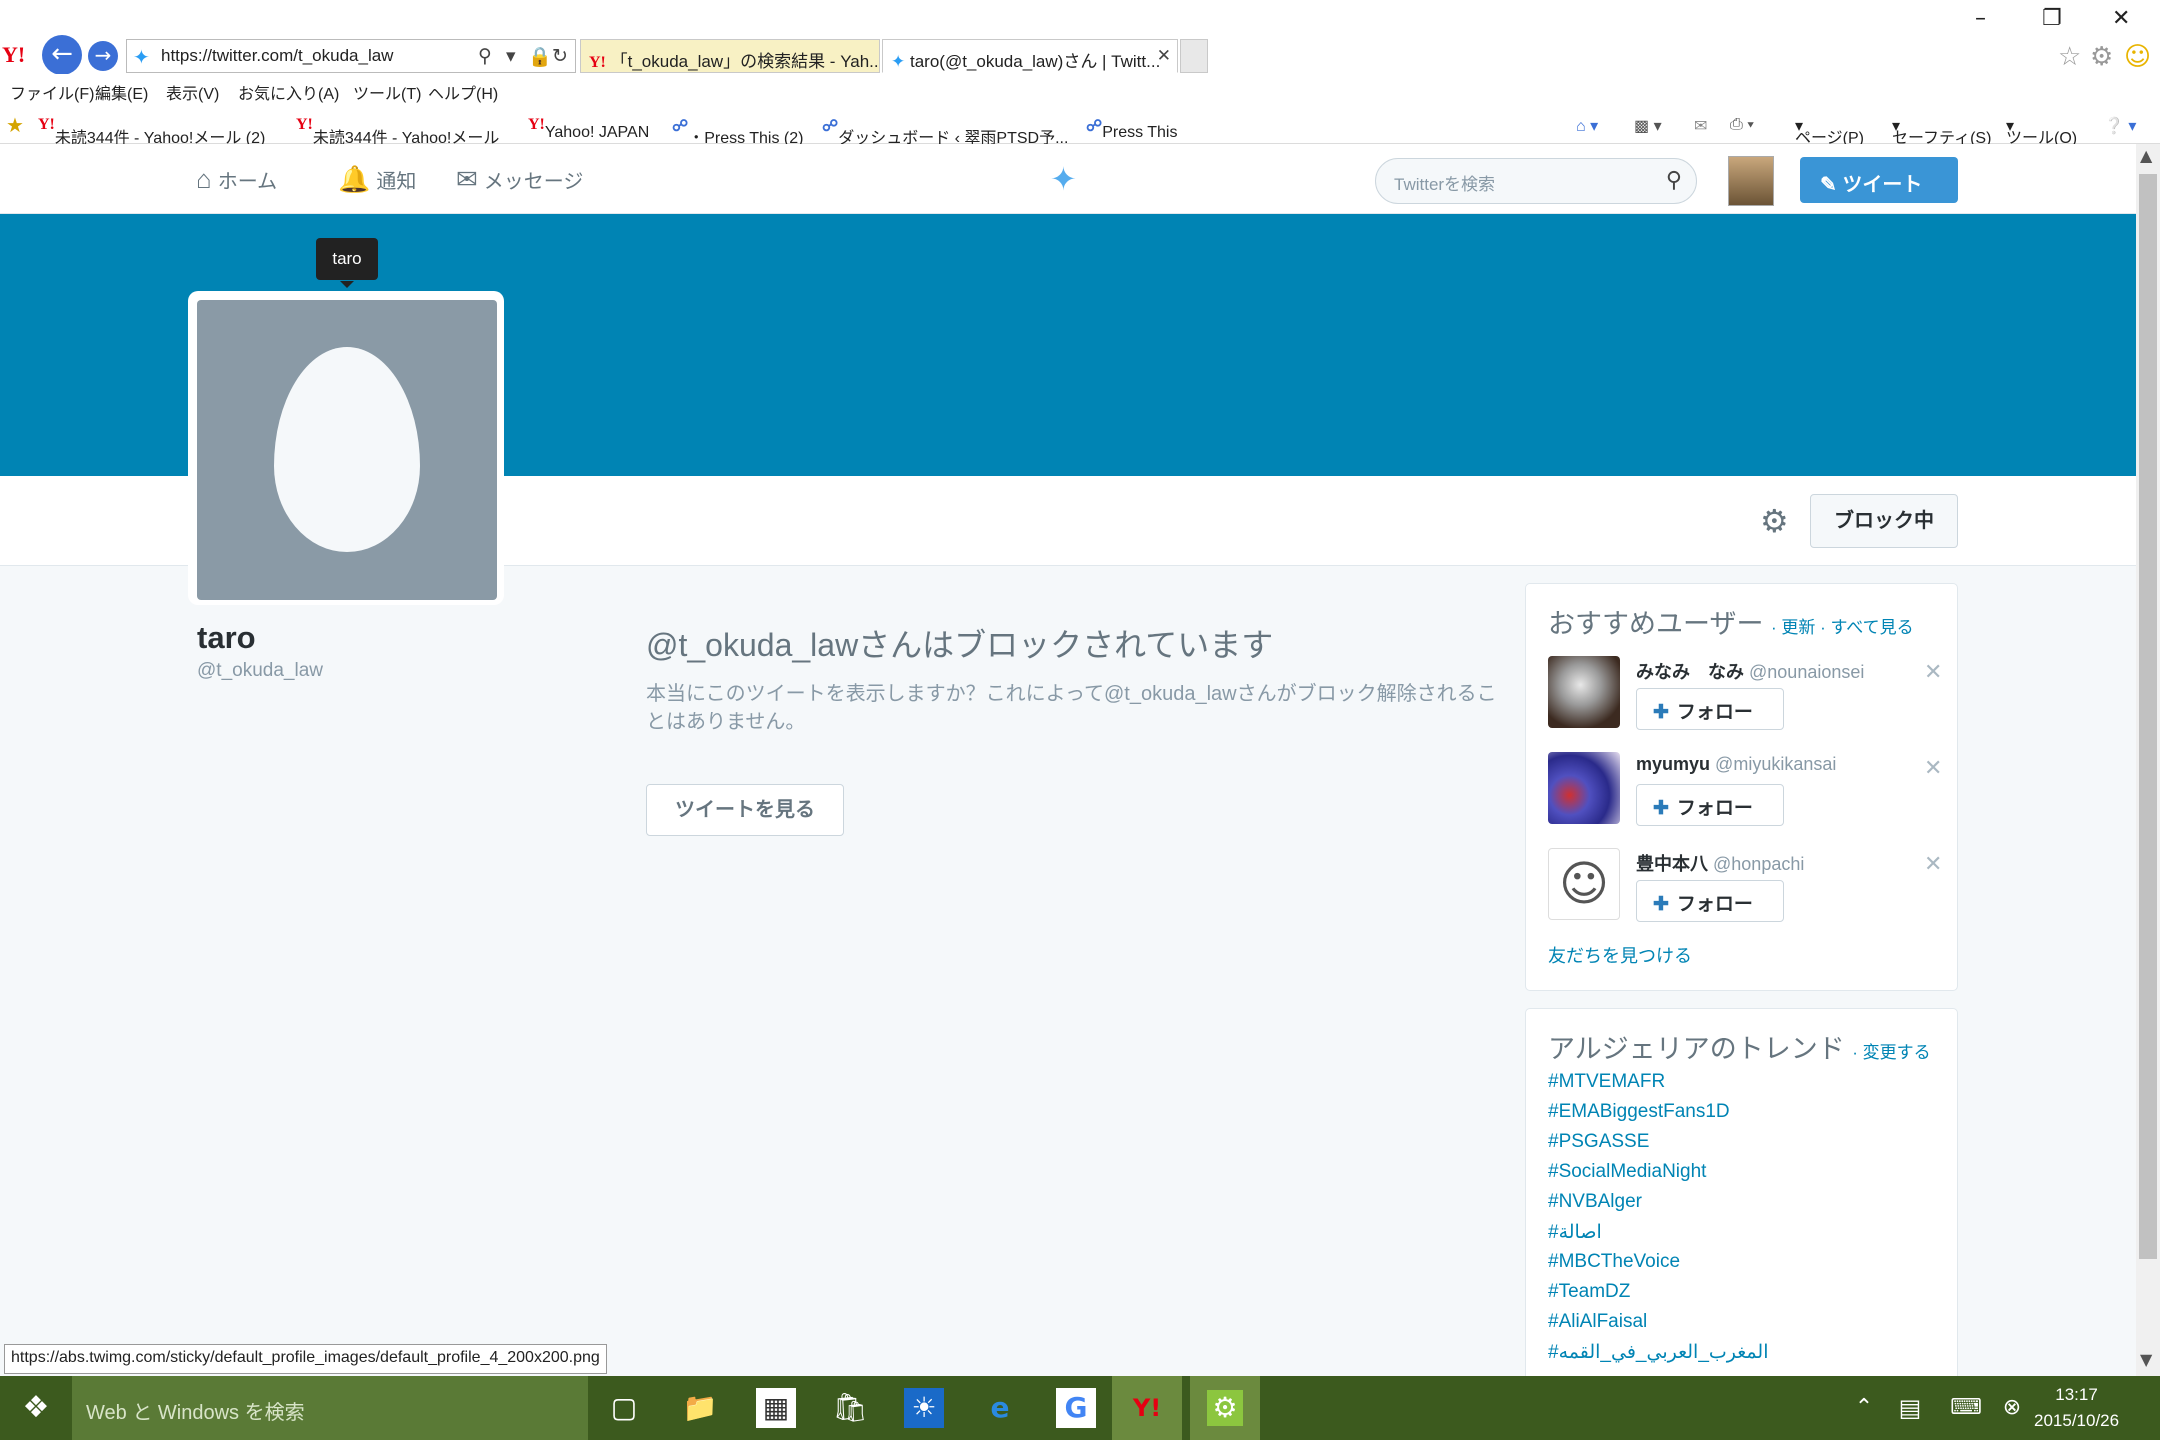  Describe the element at coordinates (2069, 57) in the screenshot. I see `favorites-star-icon: ☆` at that location.